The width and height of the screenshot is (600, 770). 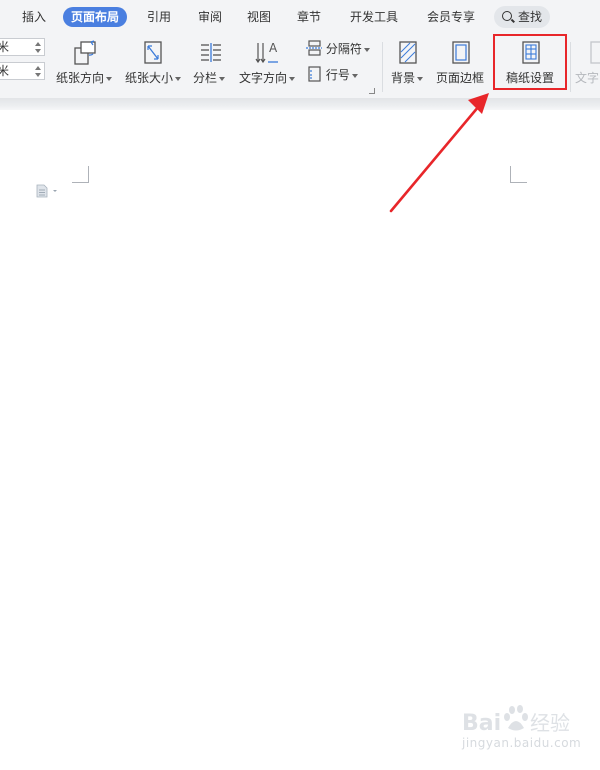 What do you see at coordinates (49, 191) in the screenshot?
I see `paragraph-options-icon` at bounding box center [49, 191].